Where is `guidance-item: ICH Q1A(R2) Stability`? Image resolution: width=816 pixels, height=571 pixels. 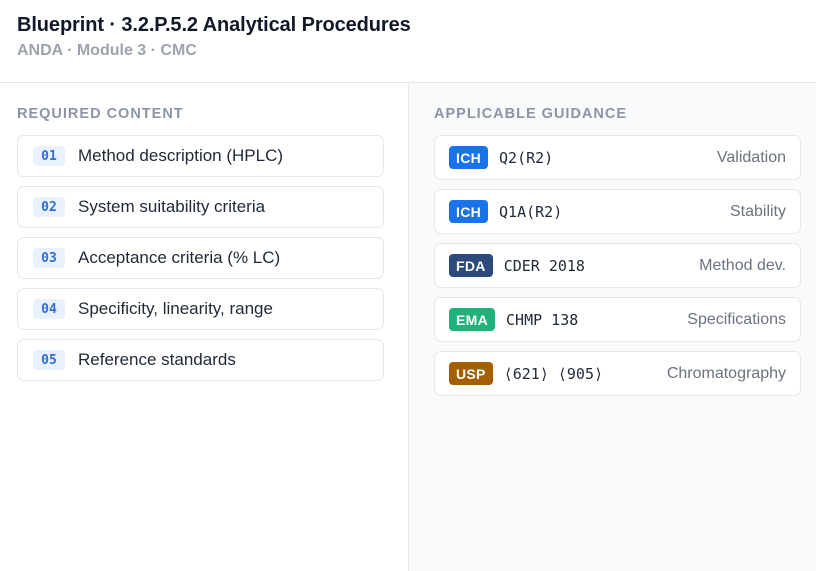
guidance-item: ICH Q1A(R2) Stability is located at coordinates (617, 211).